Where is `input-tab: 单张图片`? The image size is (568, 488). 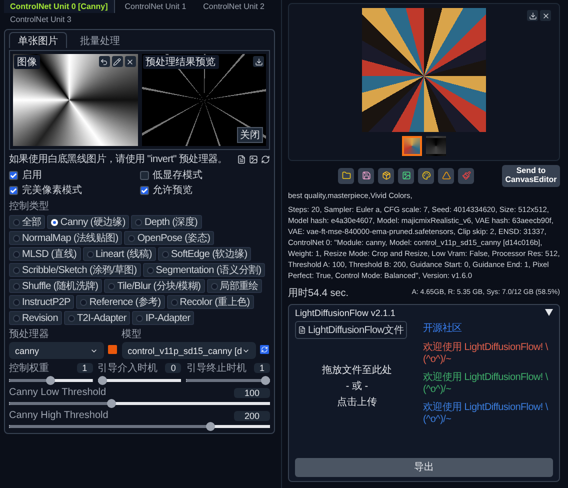
input-tab: 单张图片 is located at coordinates (38, 40).